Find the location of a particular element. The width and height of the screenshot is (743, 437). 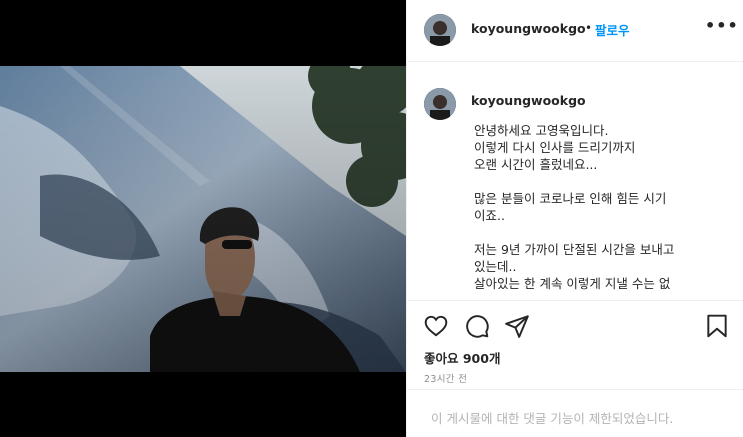

post-timestamp: 23시간 전 is located at coordinates (445, 378).